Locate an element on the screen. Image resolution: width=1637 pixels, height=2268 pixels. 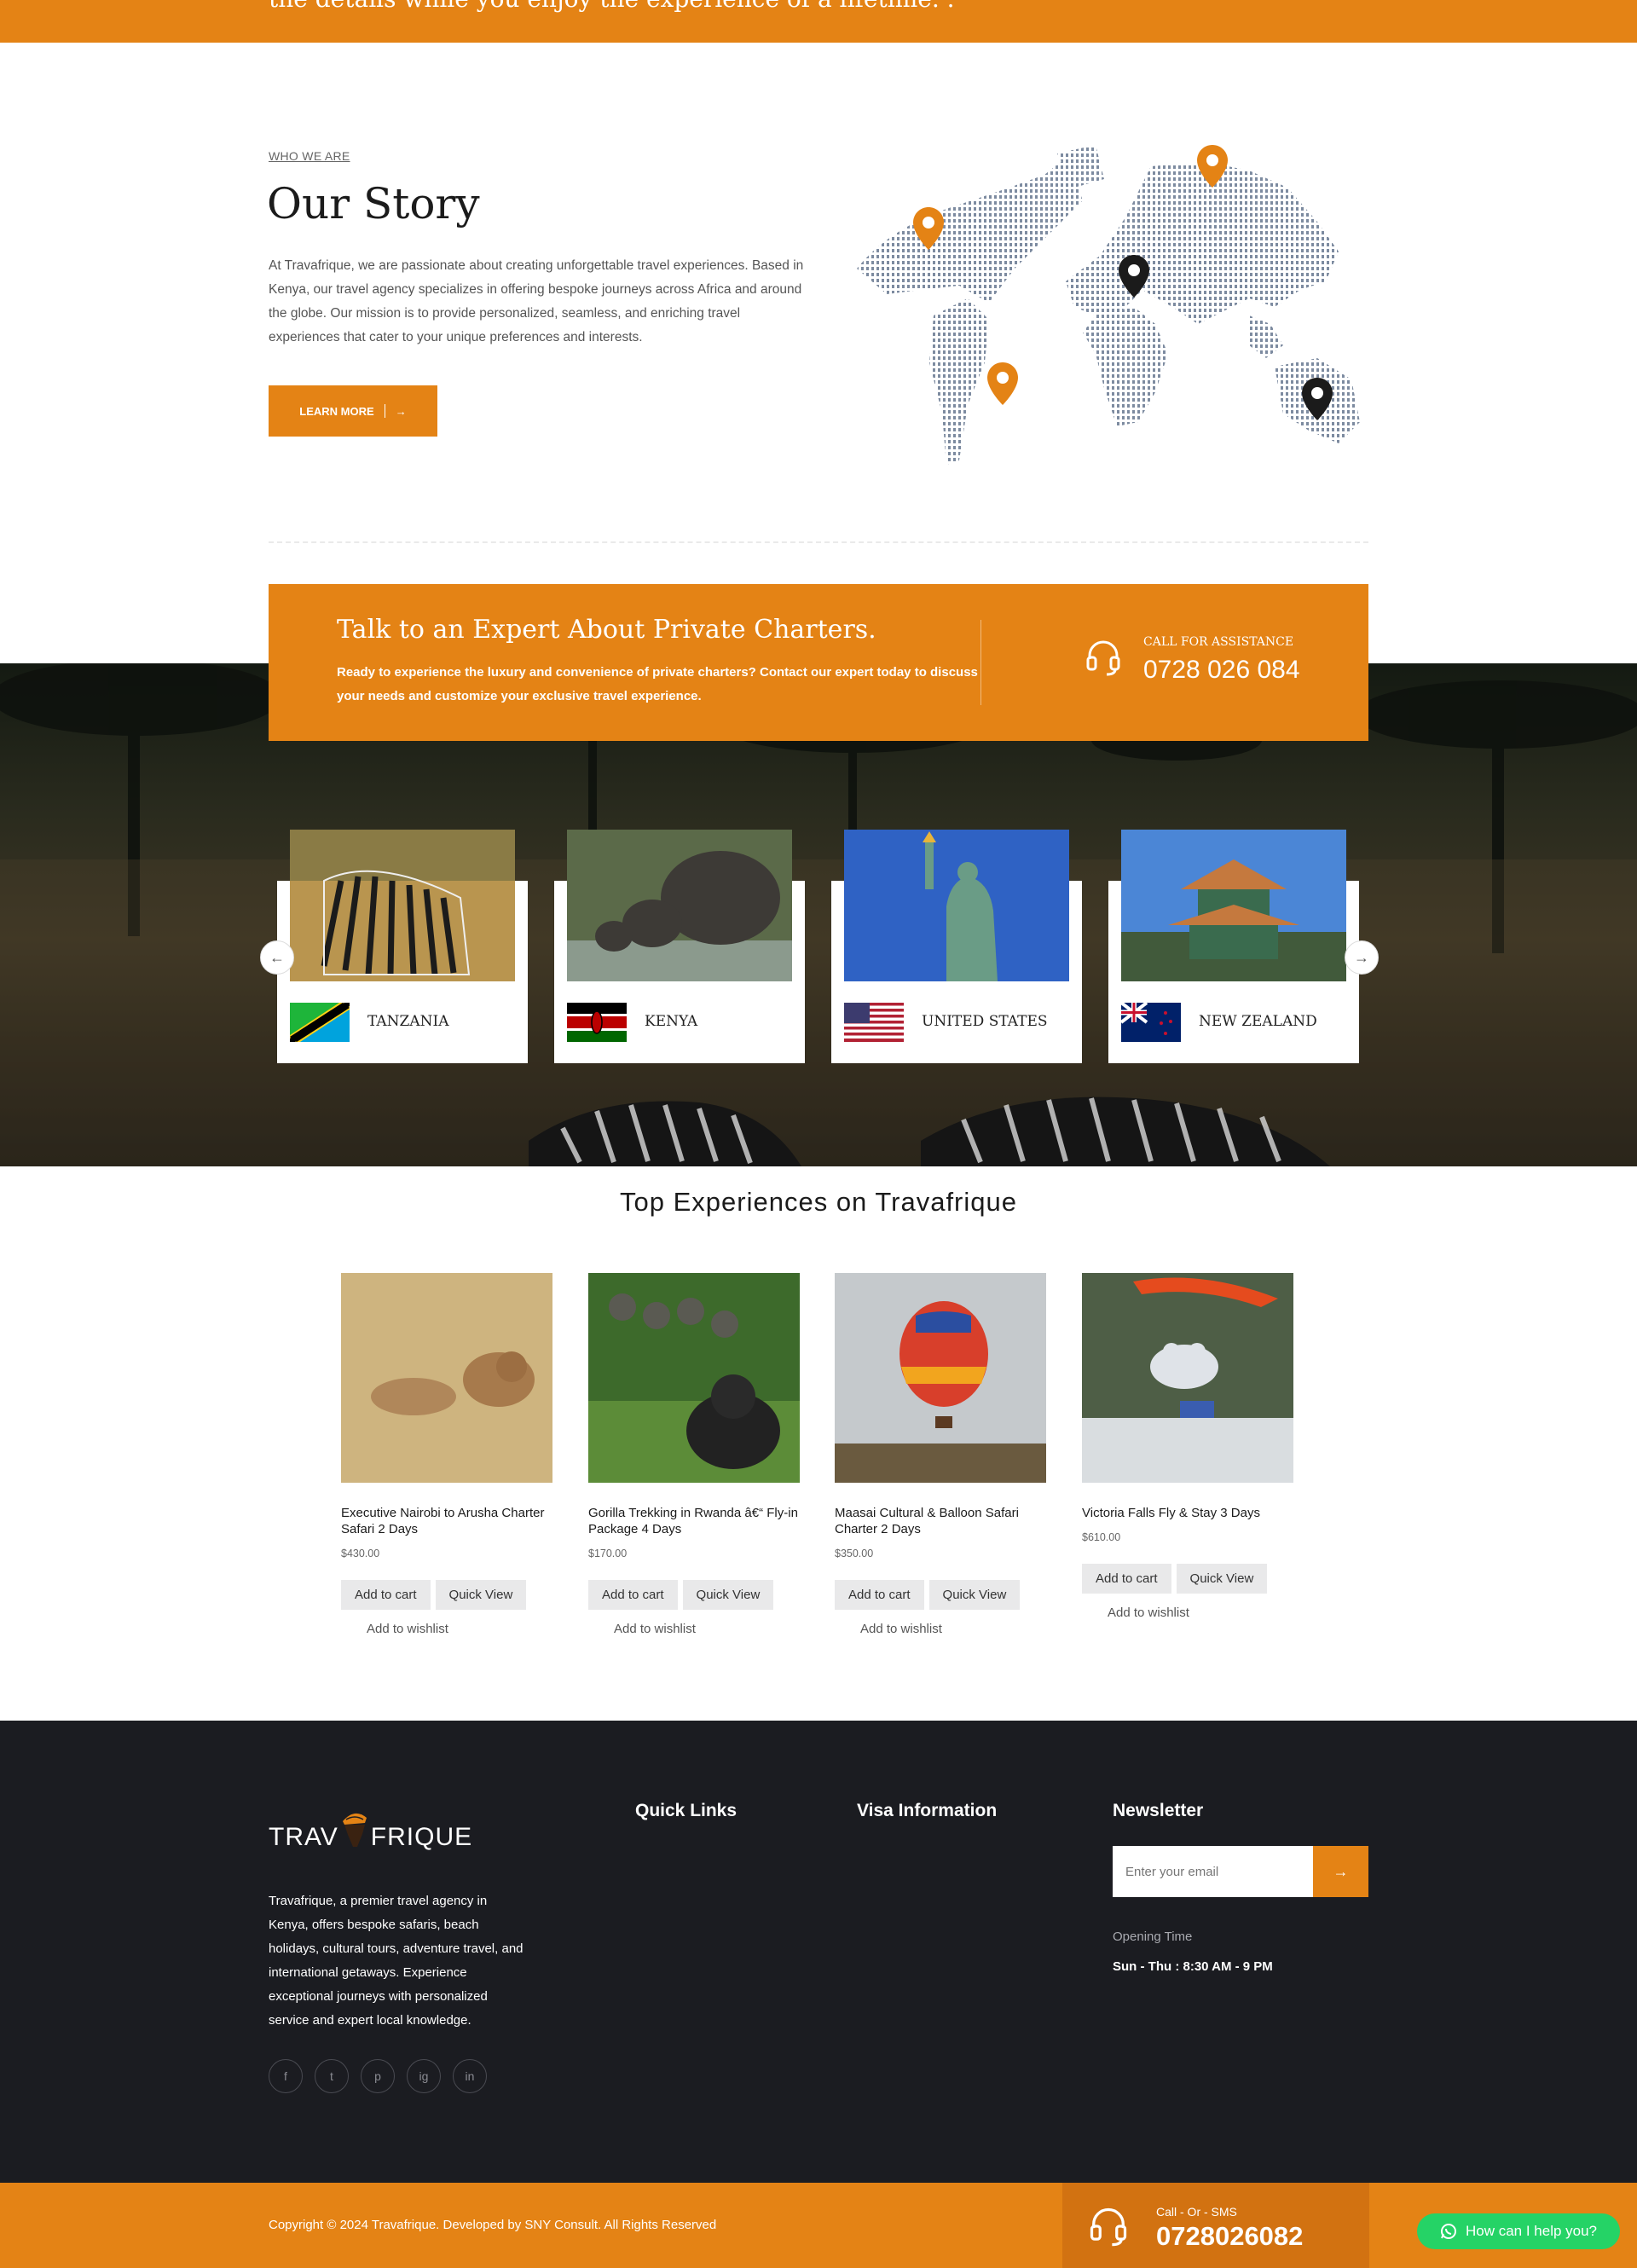
whatsapp-chat-button: How can I help you? is located at coordinates (1518, 2231).